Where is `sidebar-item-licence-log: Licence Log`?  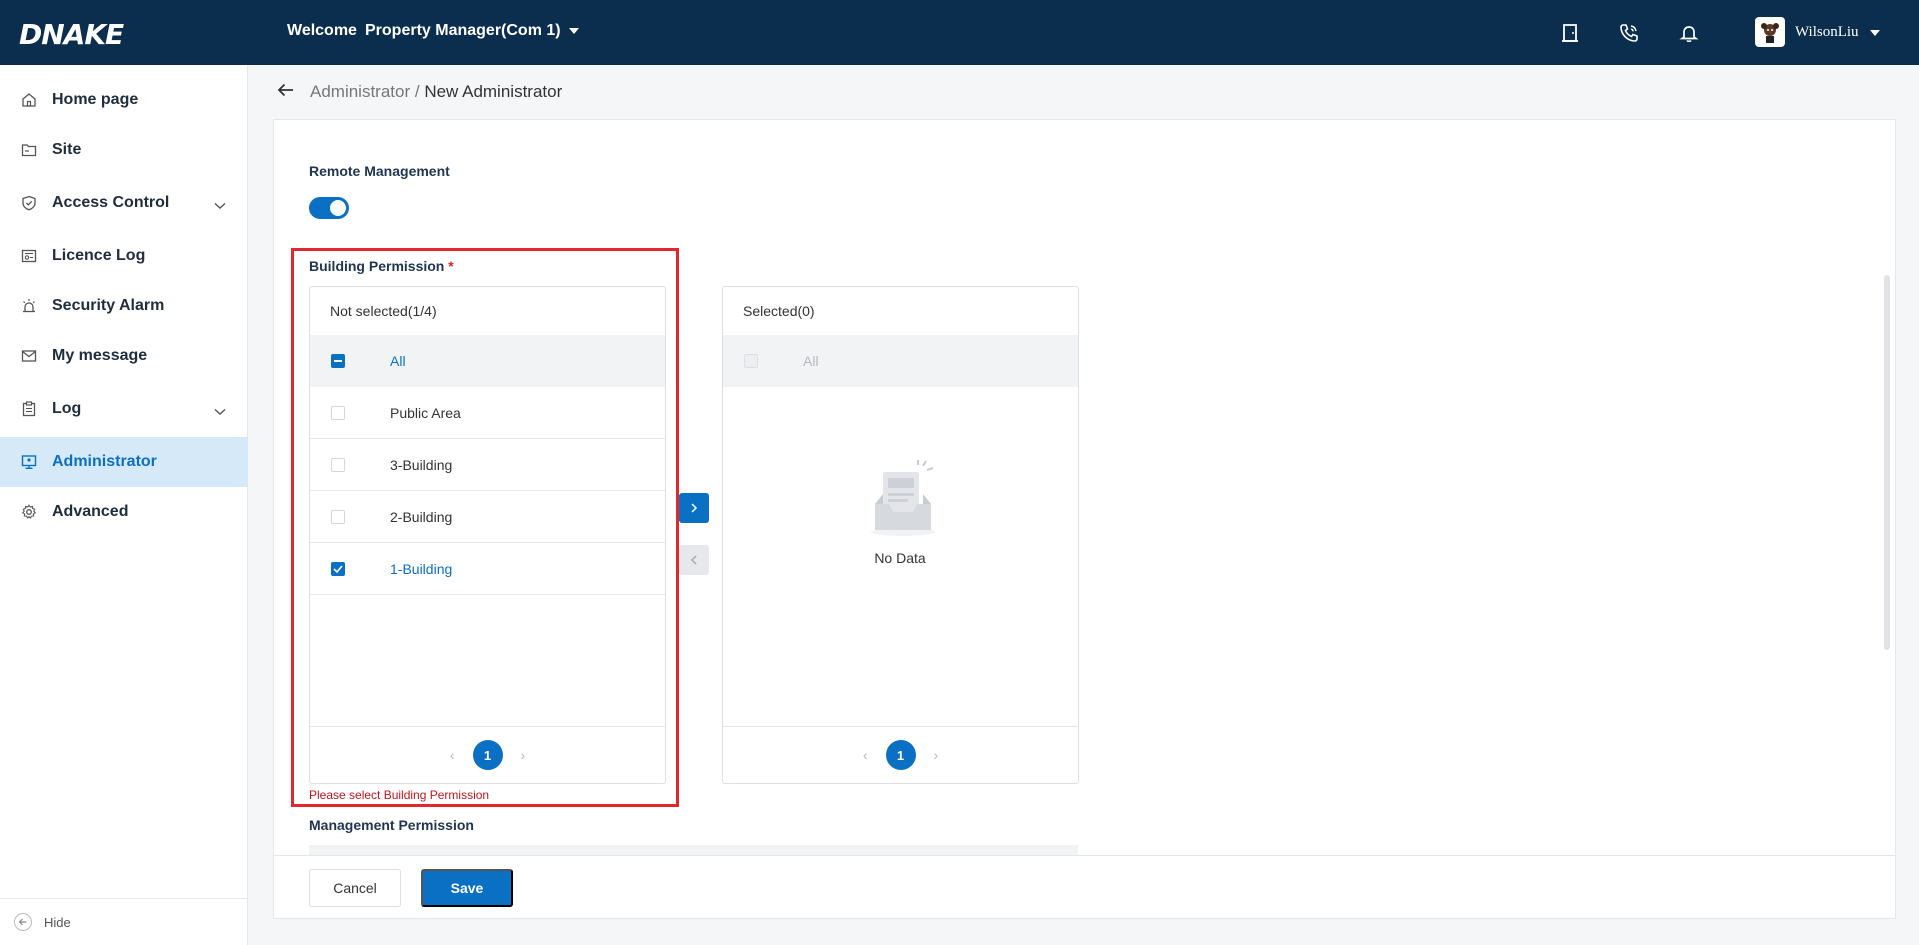 sidebar-item-licence-log: Licence Log is located at coordinates (124, 256).